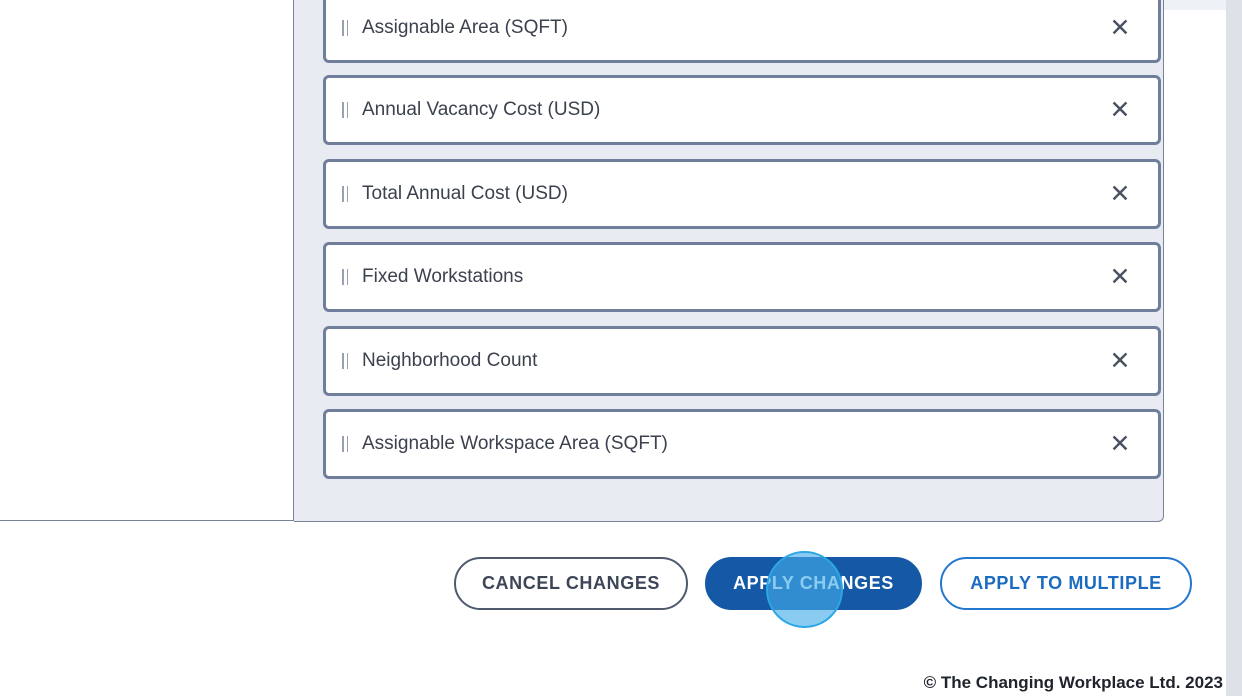  Describe the element at coordinates (742, 444) in the screenshot. I see `field-row-assignable-workspace-area: Assignable Workspace Area (SQFT) ✕` at that location.